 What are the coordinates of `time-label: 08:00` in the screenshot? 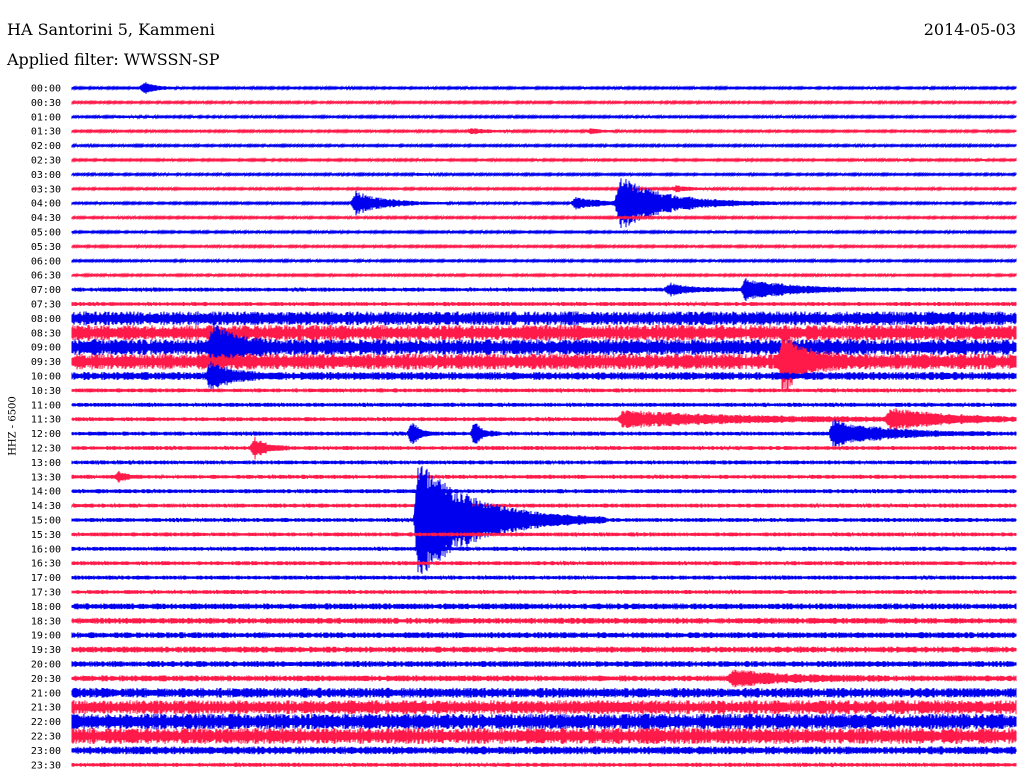 It's located at (46, 319).